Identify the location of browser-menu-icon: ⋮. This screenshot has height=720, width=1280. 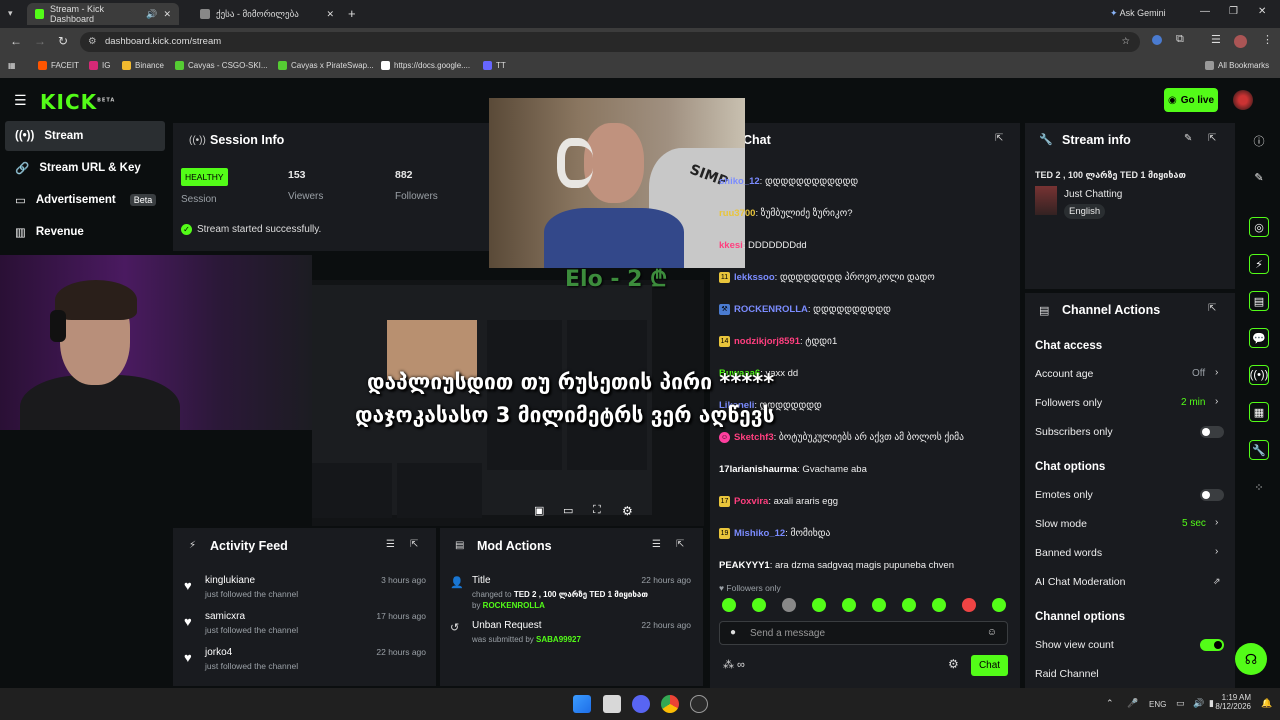
(1267, 39).